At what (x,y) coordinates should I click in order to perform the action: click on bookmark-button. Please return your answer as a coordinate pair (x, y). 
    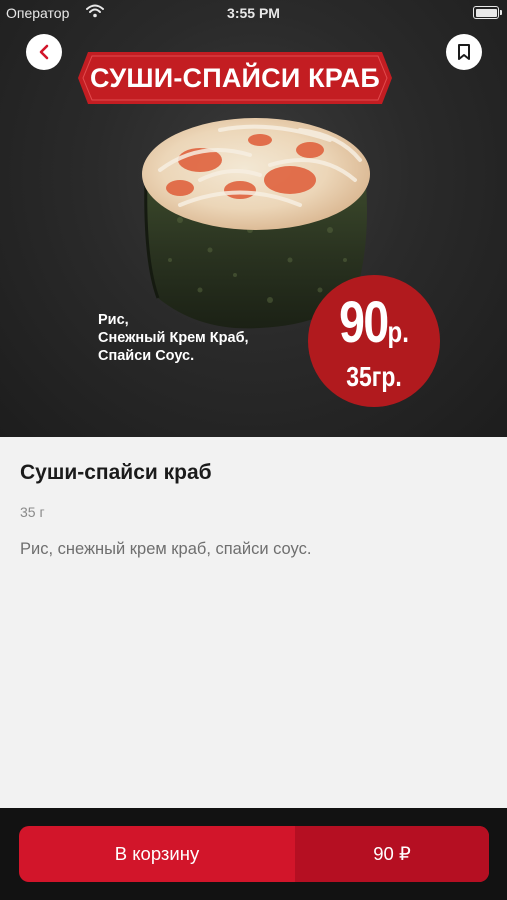
    Looking at the image, I should click on (464, 52).